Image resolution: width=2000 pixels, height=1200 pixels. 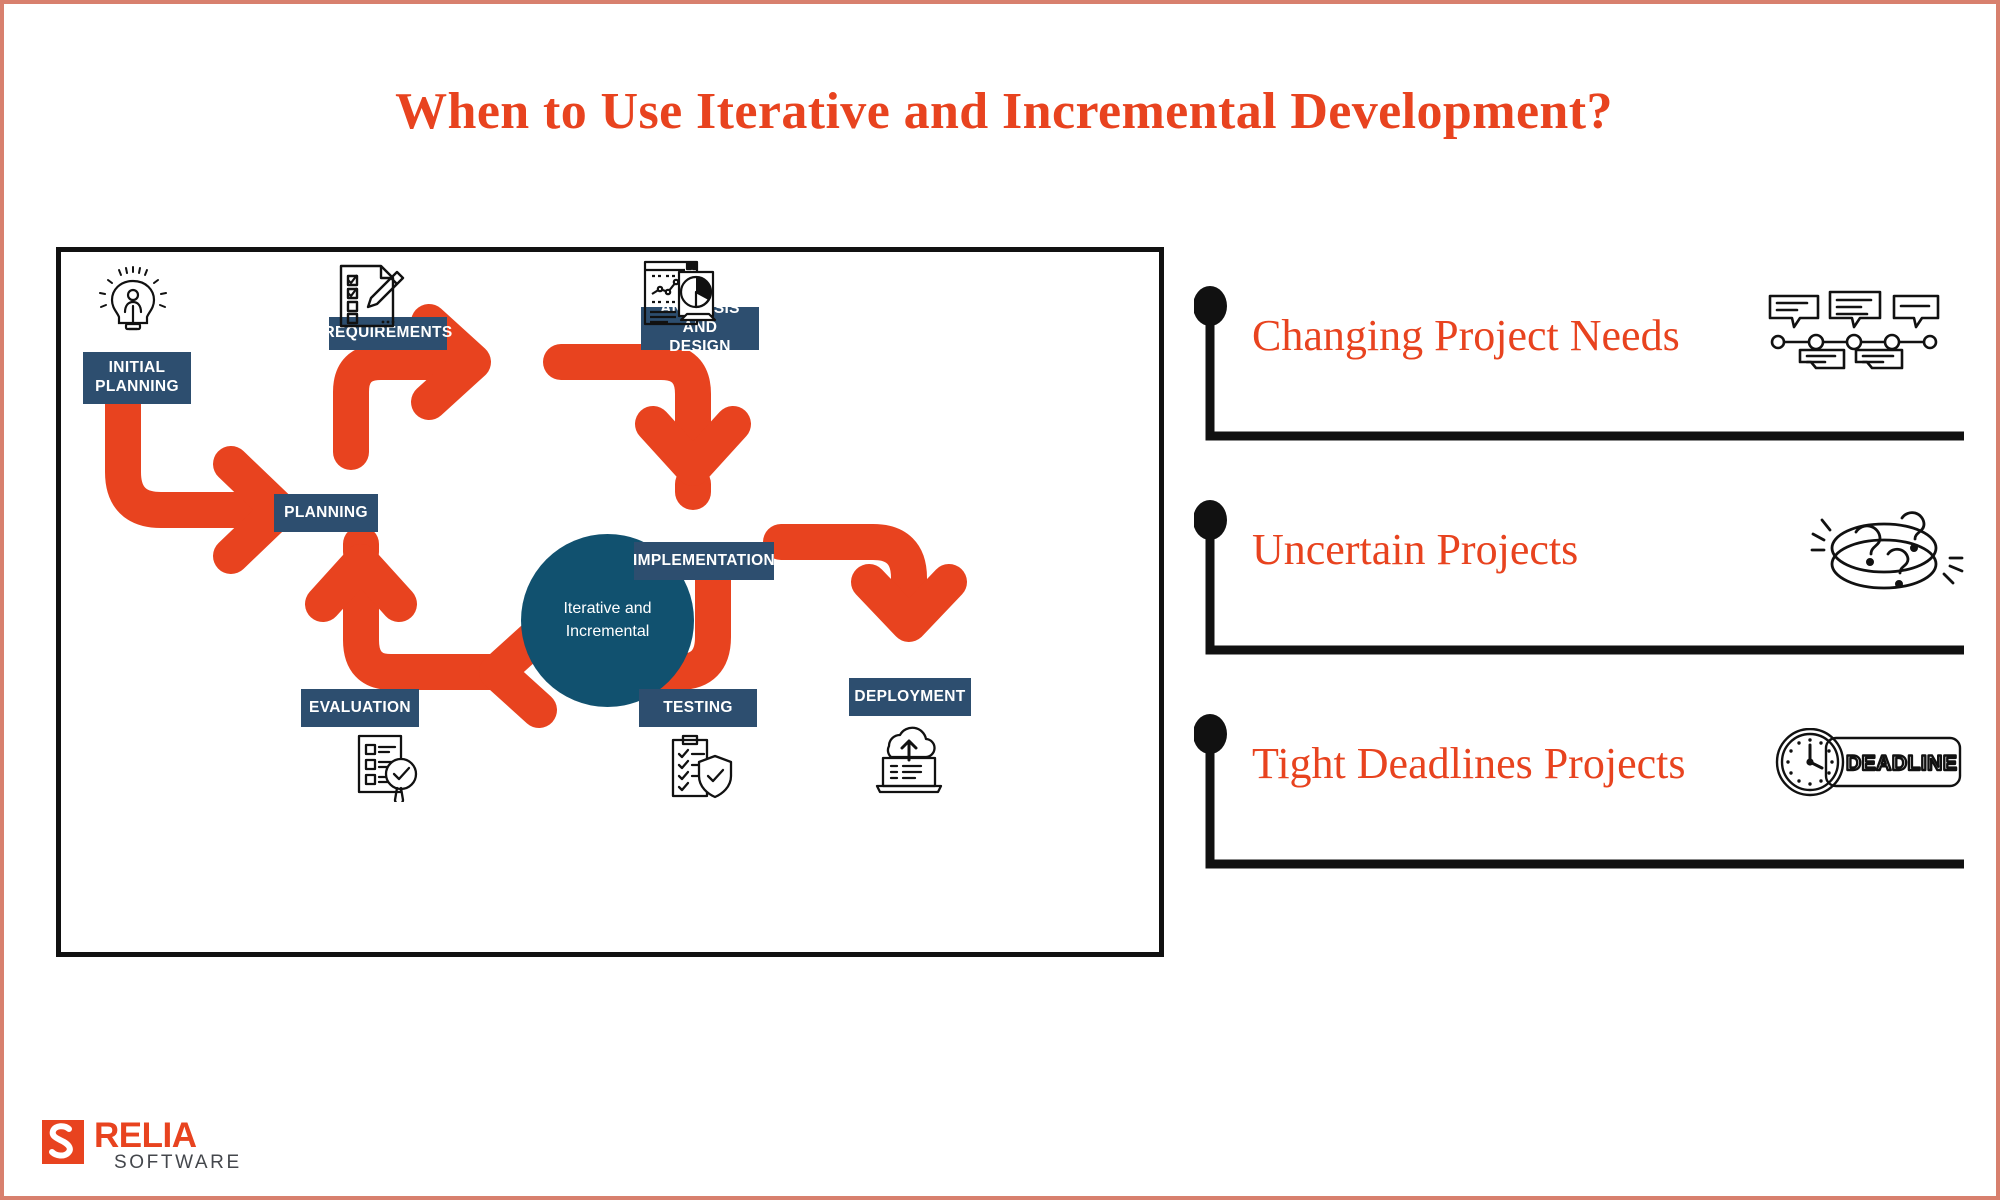 I want to click on stage-chip-evaluation: EVALUATION, so click(x=360, y=708).